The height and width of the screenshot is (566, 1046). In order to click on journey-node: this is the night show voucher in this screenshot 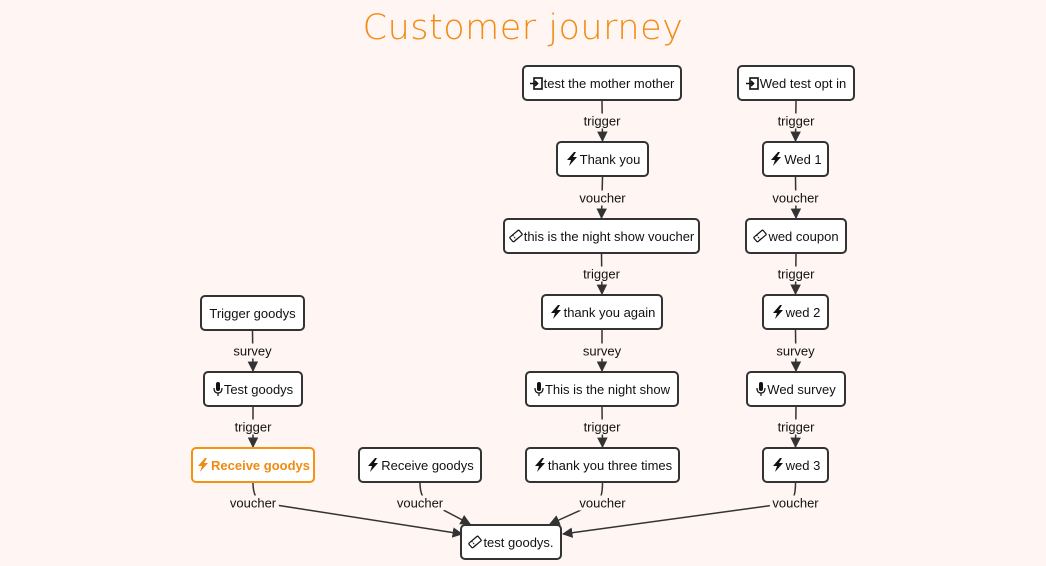, I will do `click(601, 236)`.